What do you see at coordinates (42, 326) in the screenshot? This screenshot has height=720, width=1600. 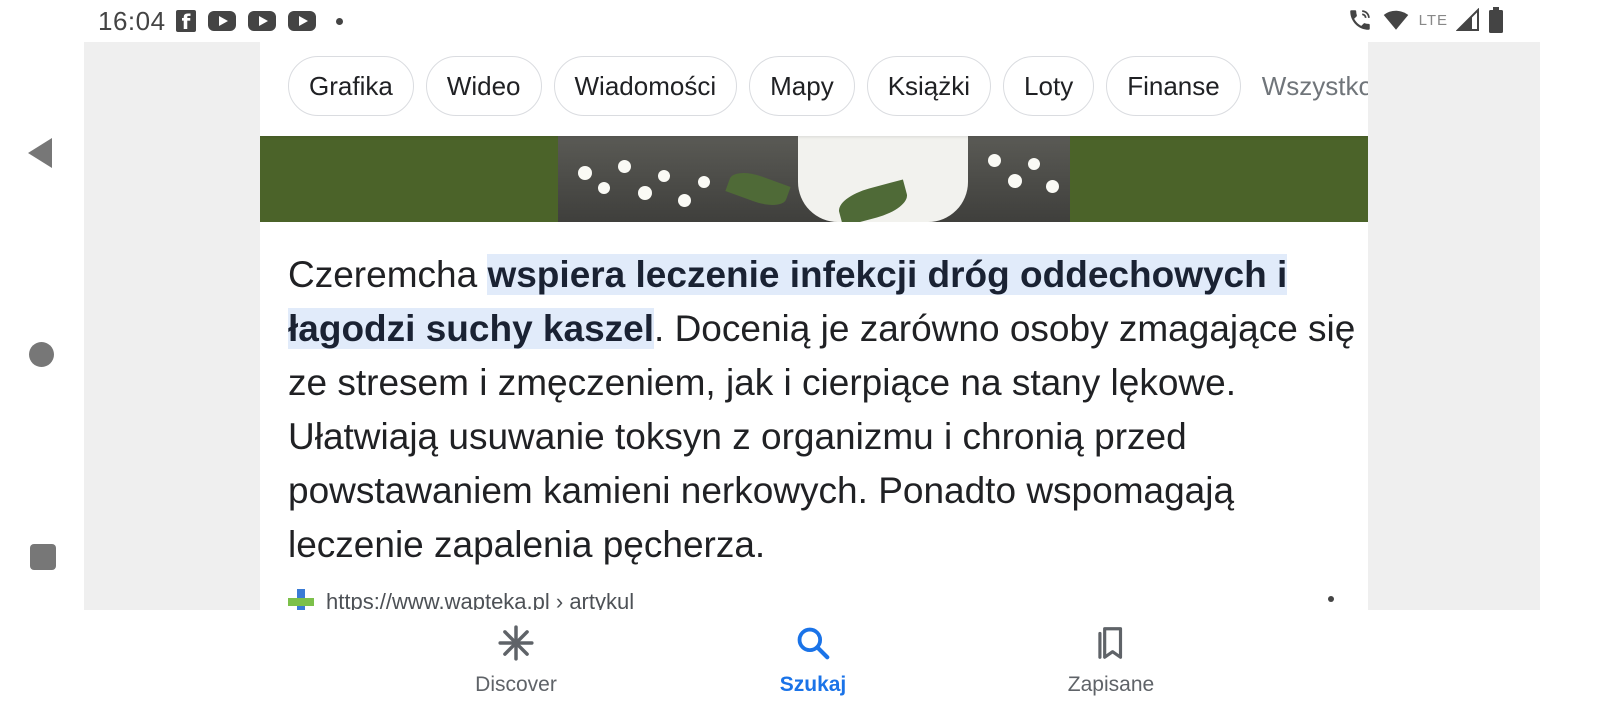 I see `system-navigation-bar` at bounding box center [42, 326].